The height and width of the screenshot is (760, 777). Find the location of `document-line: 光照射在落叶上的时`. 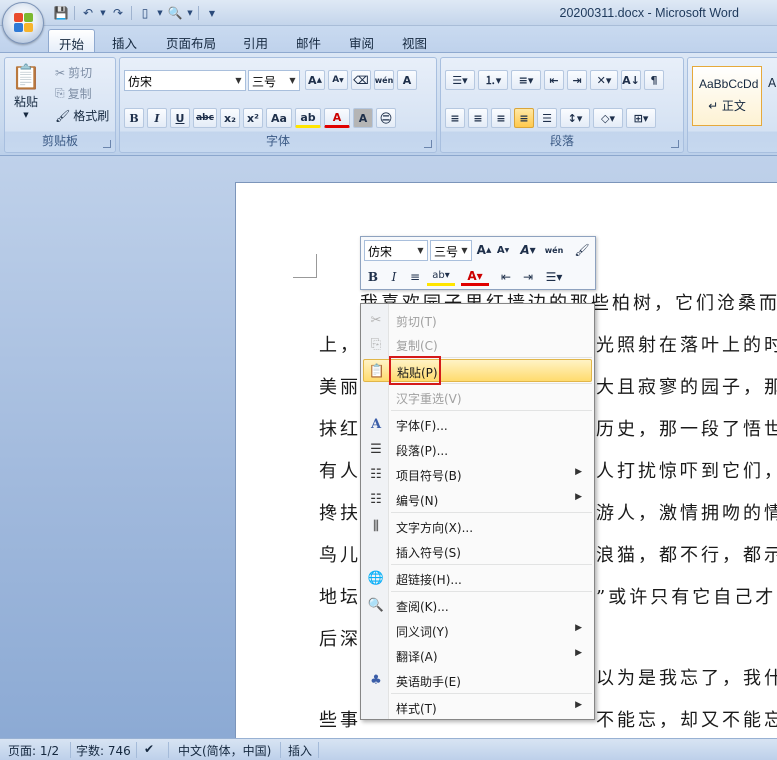

document-line: 光照射在落叶上的时 is located at coordinates (686, 344).